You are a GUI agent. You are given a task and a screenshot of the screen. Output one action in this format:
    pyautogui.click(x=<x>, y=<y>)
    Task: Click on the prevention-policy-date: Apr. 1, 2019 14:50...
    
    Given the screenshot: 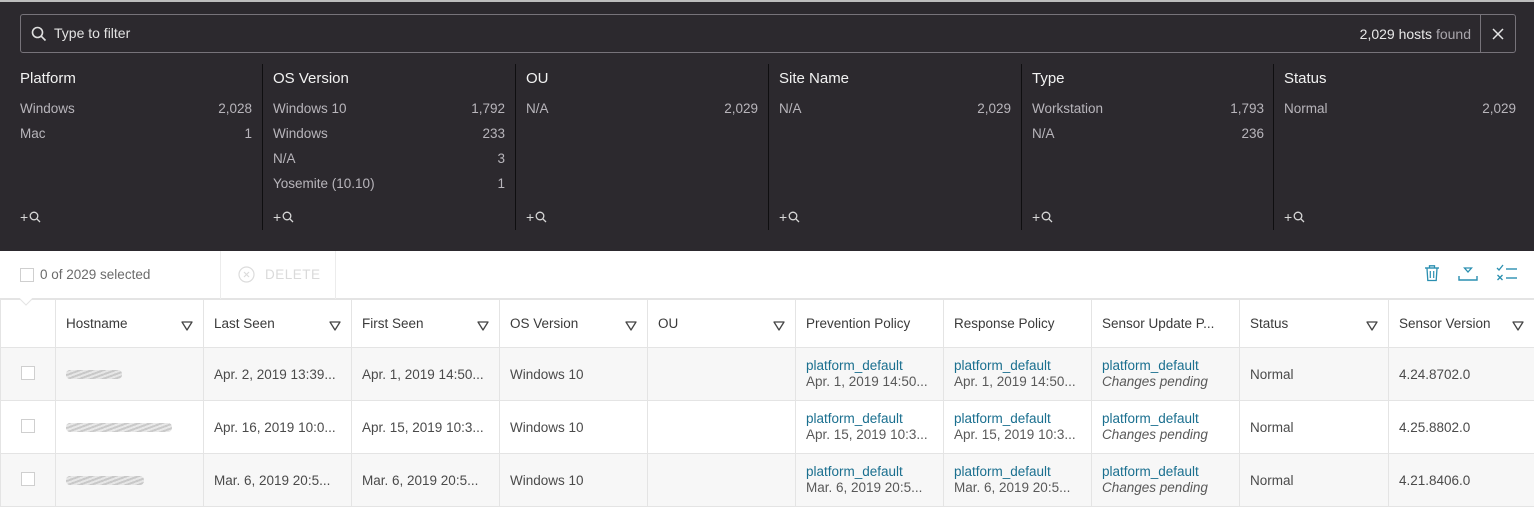 What is the action you would take?
    pyautogui.click(x=867, y=381)
    